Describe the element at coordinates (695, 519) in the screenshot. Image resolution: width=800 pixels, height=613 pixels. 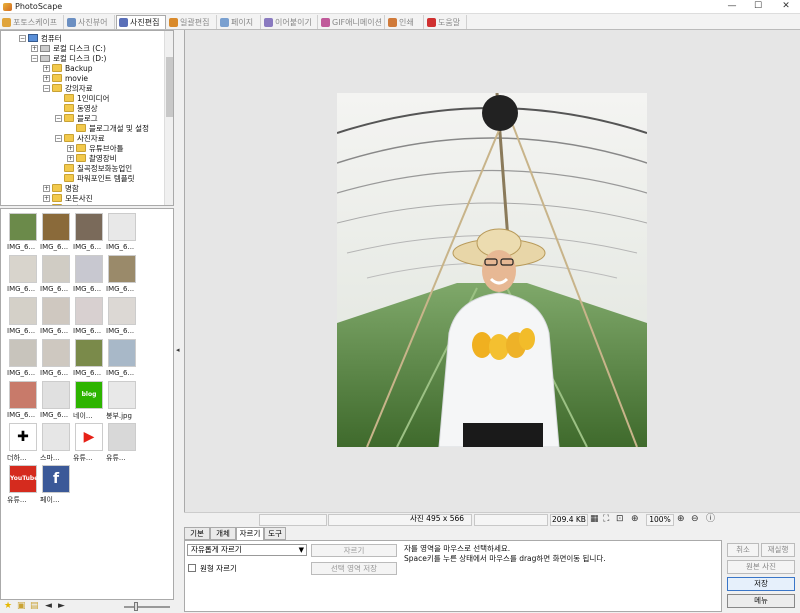
I see `zoom-out-icon: ⊖` at that location.